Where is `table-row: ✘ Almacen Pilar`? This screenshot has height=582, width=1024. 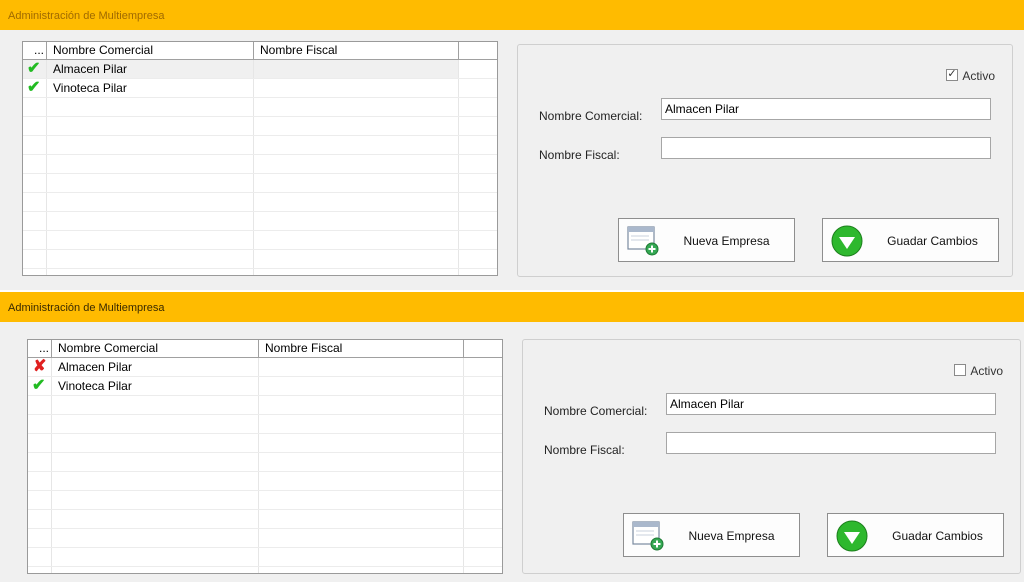
table-row: ✘ Almacen Pilar is located at coordinates (265, 367).